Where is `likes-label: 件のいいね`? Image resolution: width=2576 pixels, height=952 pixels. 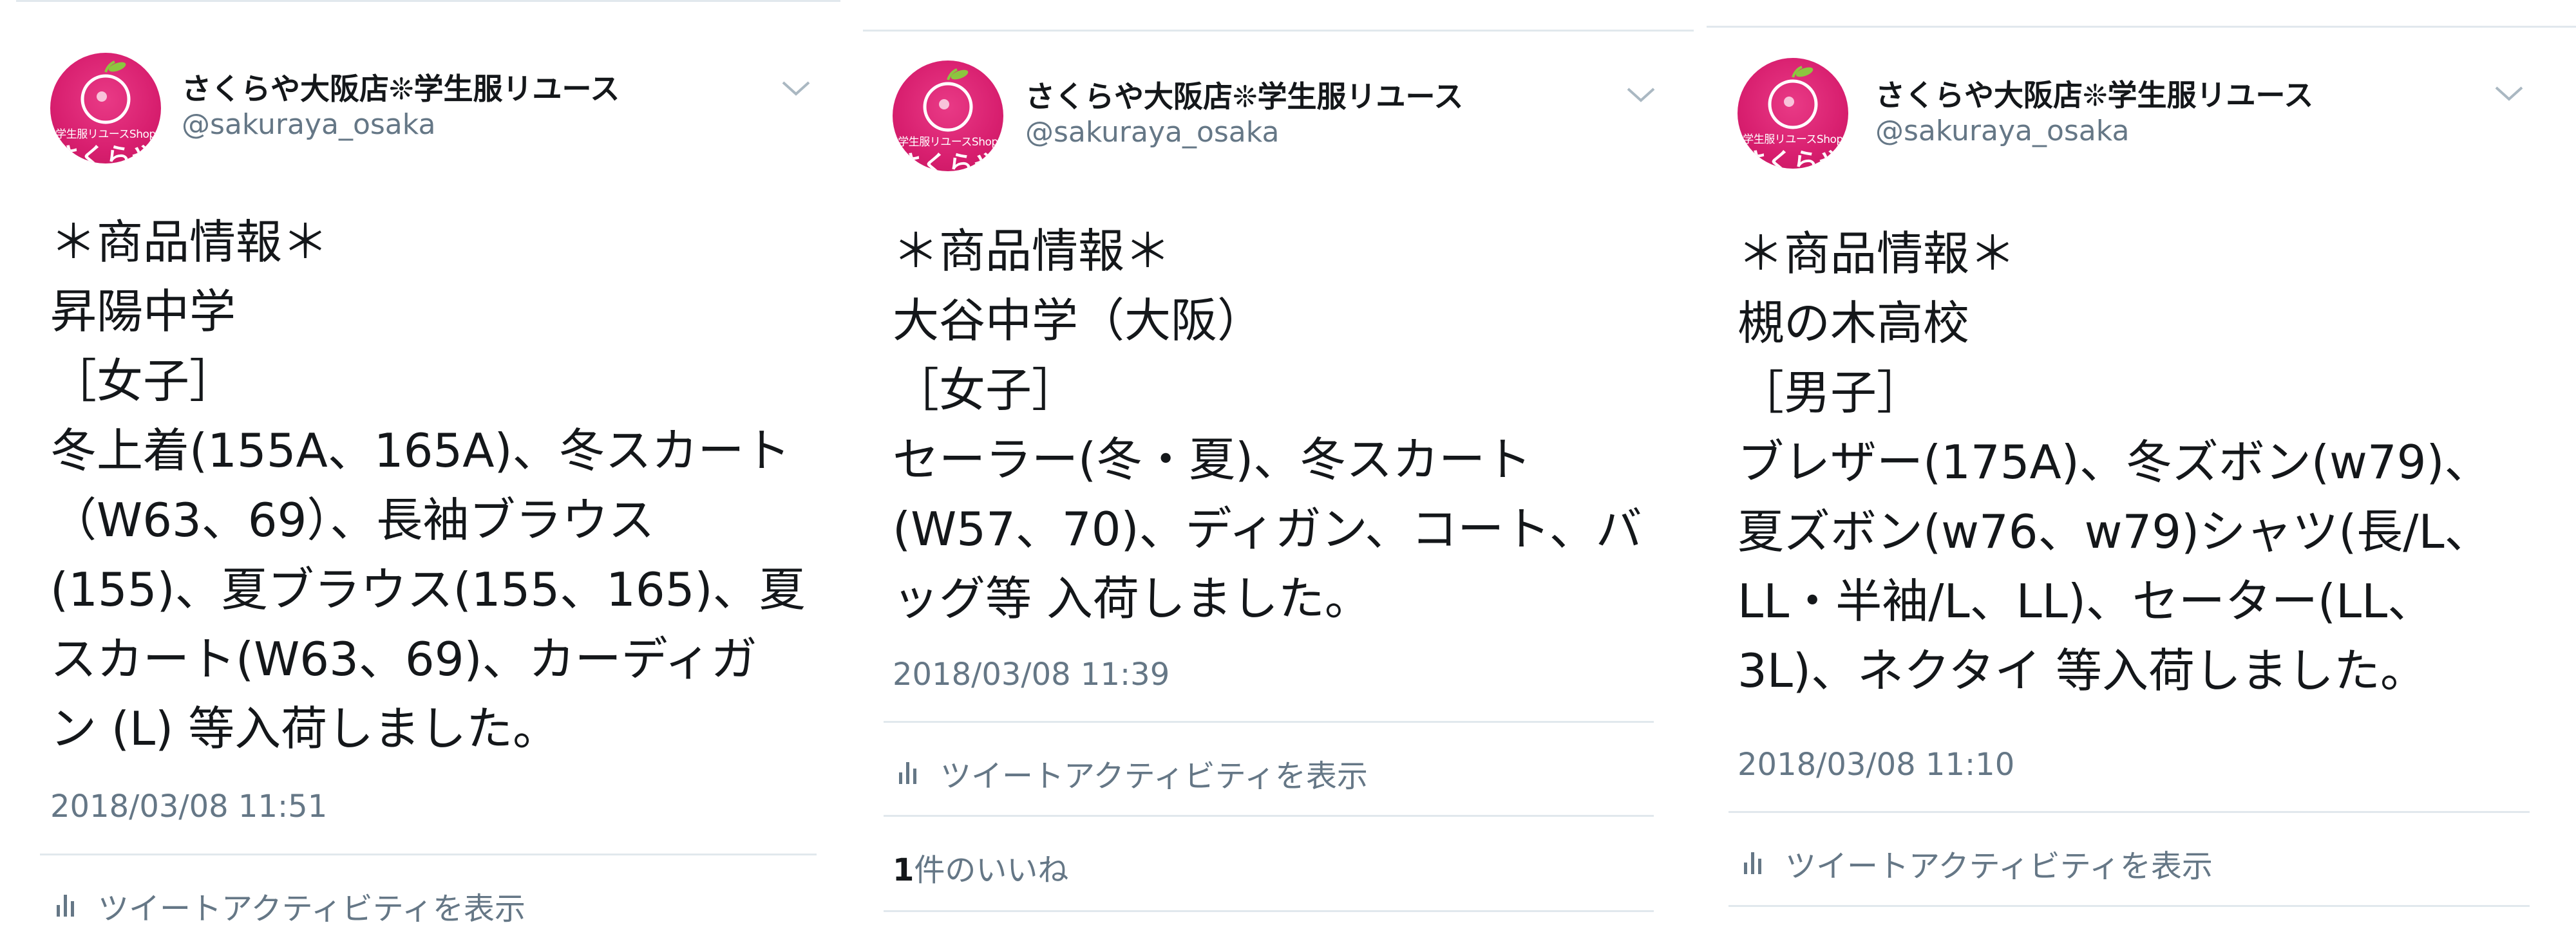
likes-label: 件のいいね is located at coordinates (991, 870).